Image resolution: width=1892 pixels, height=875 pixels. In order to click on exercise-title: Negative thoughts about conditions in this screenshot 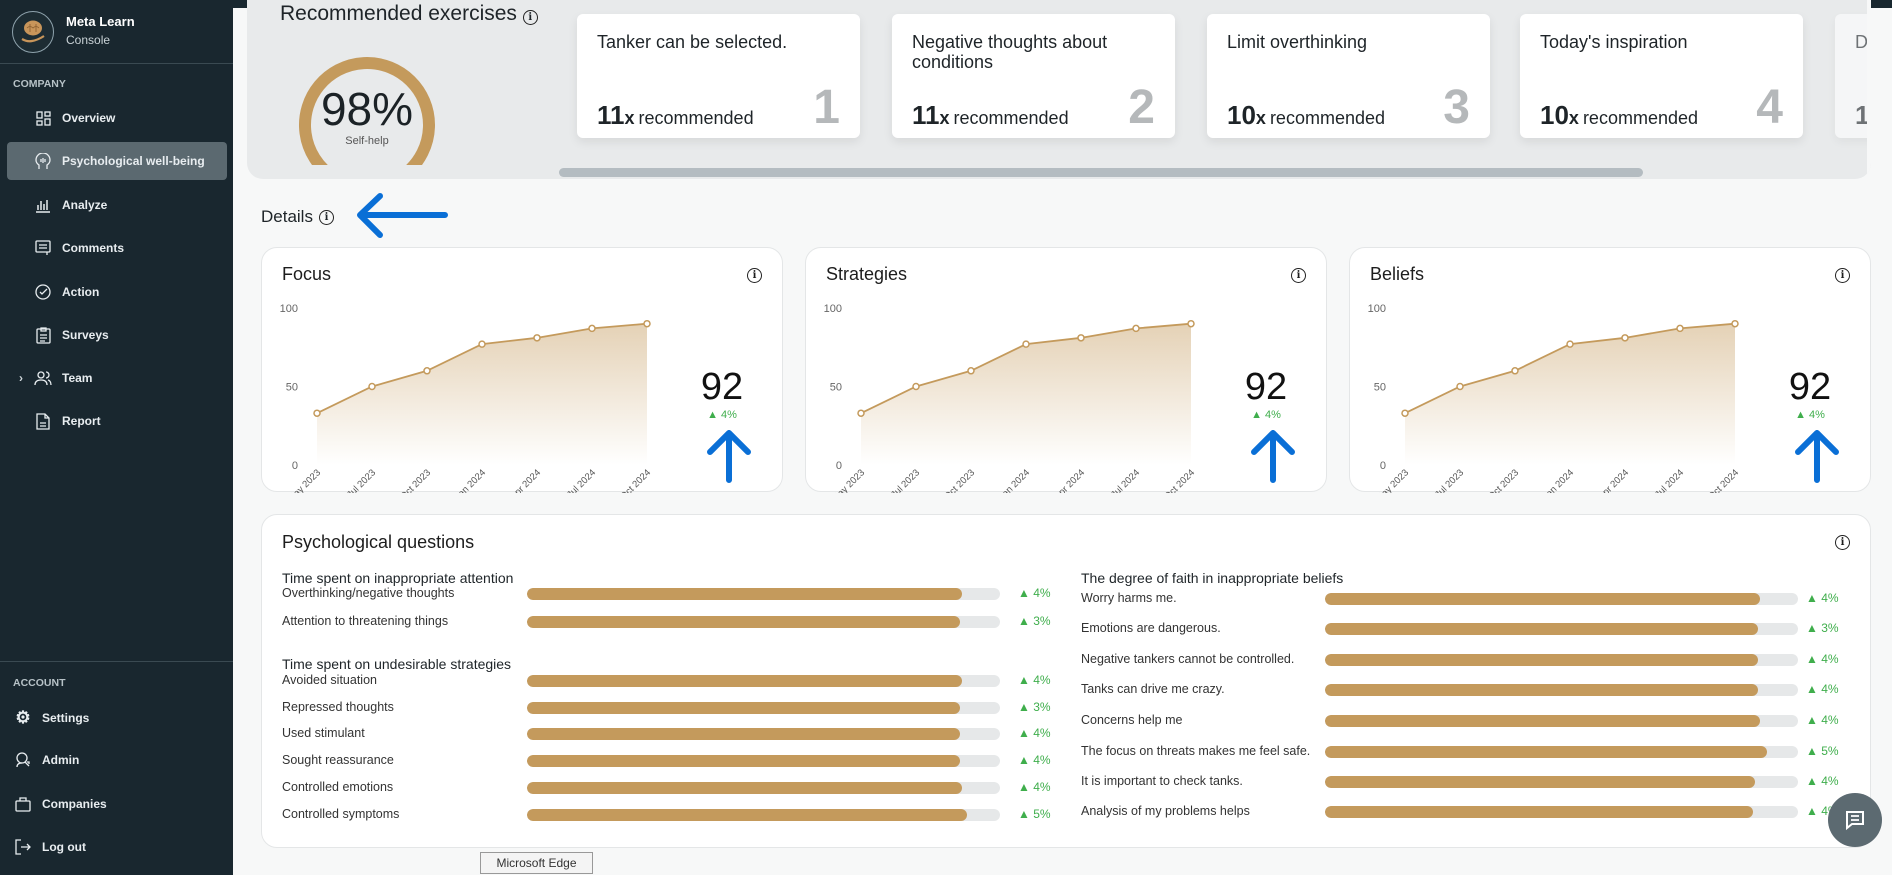, I will do `click(1010, 52)`.